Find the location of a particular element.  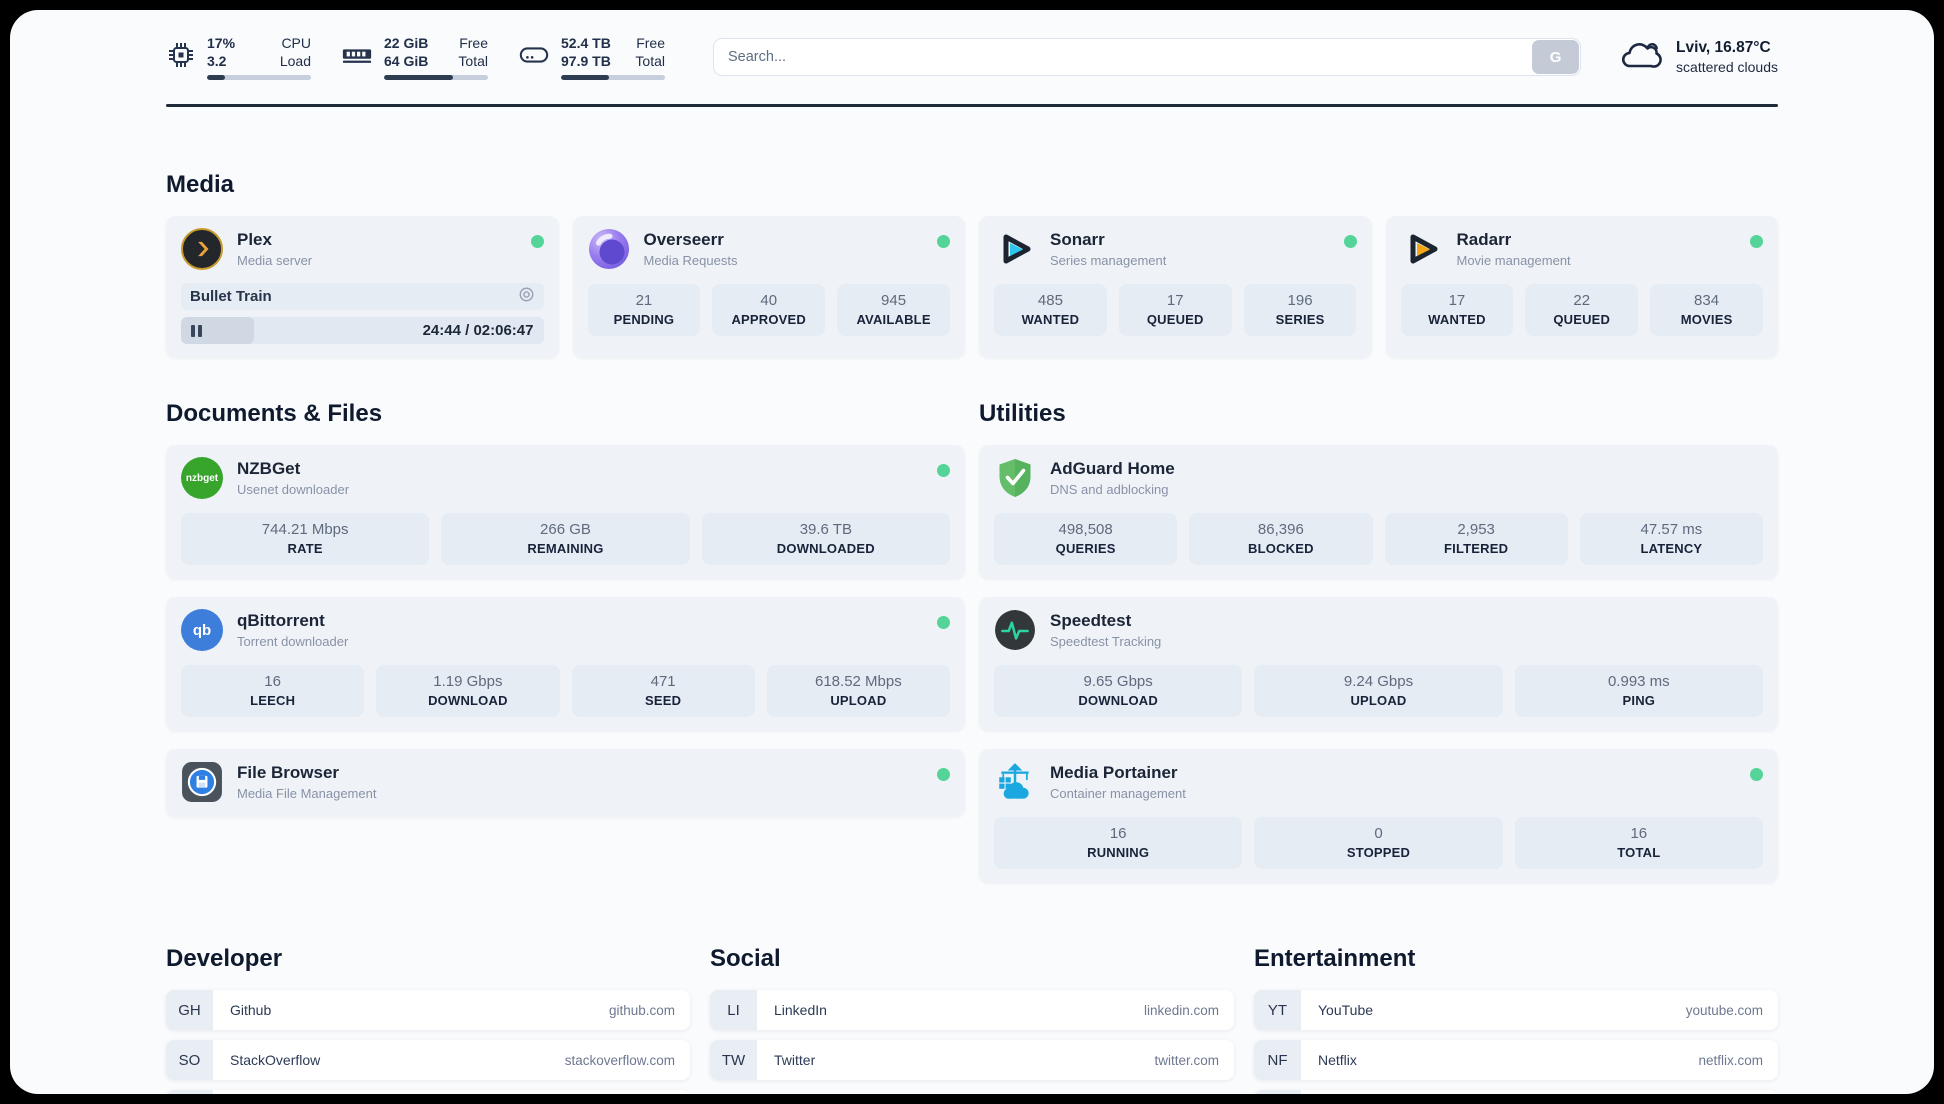

disk-label-2: Total is located at coordinates (650, 61).